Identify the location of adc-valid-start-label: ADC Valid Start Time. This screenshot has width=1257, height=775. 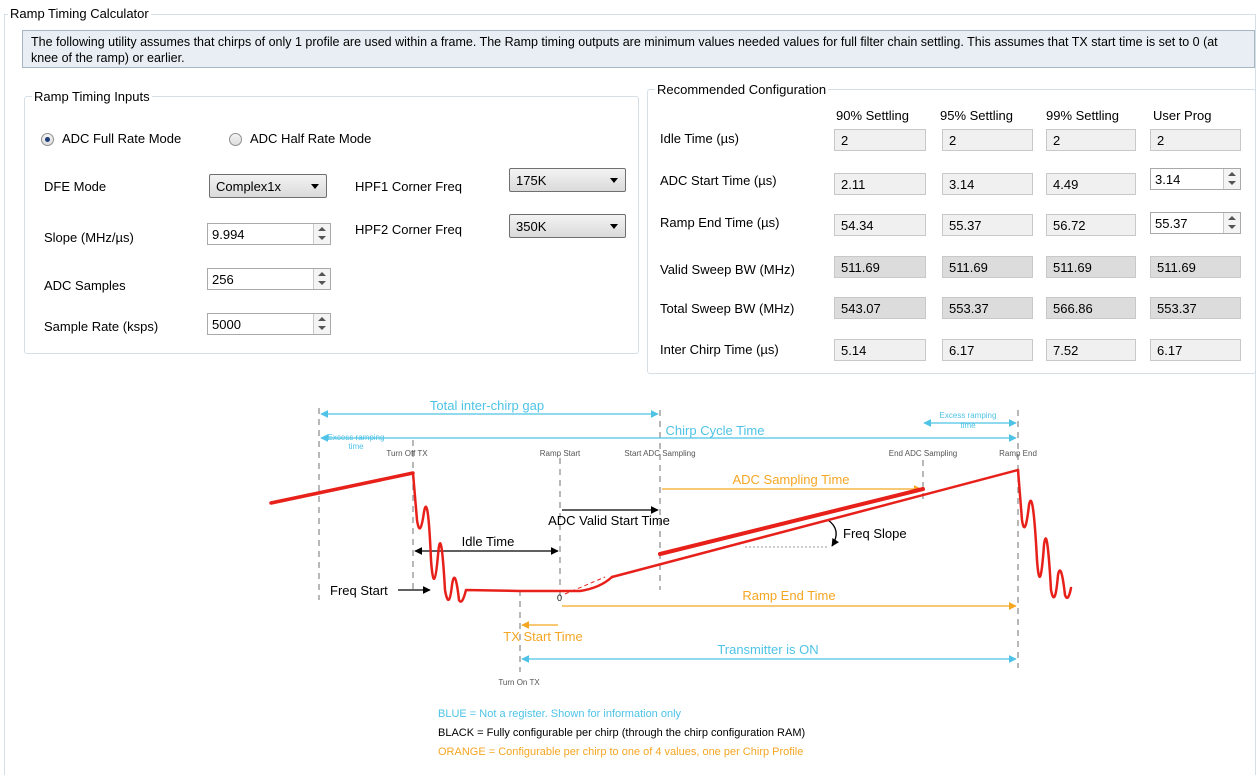
(609, 520).